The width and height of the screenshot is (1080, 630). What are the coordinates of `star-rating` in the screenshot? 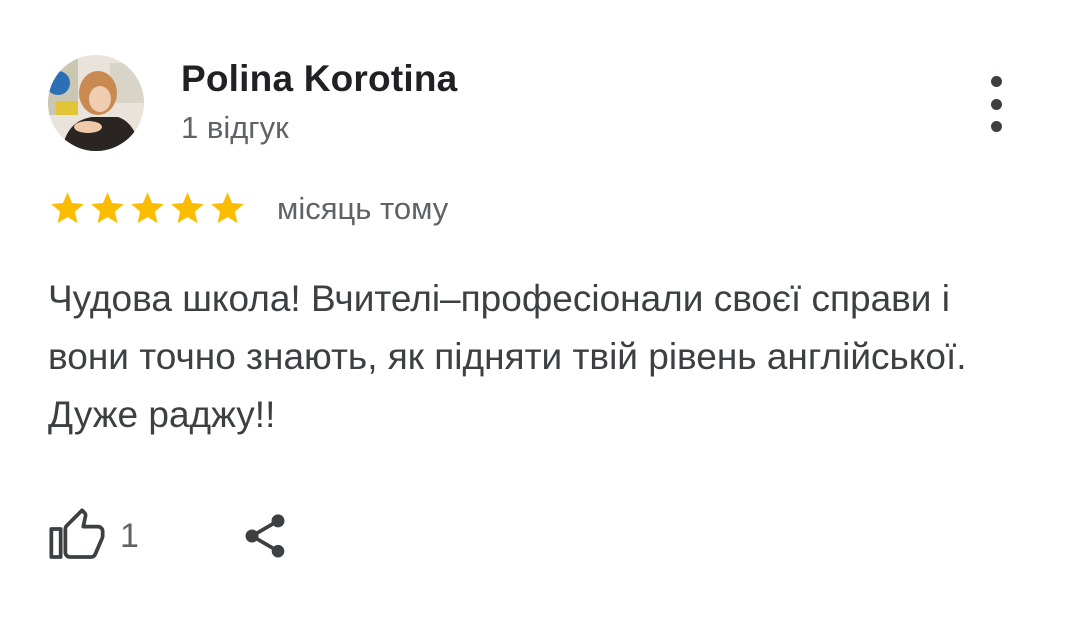 It's located at (147, 208).